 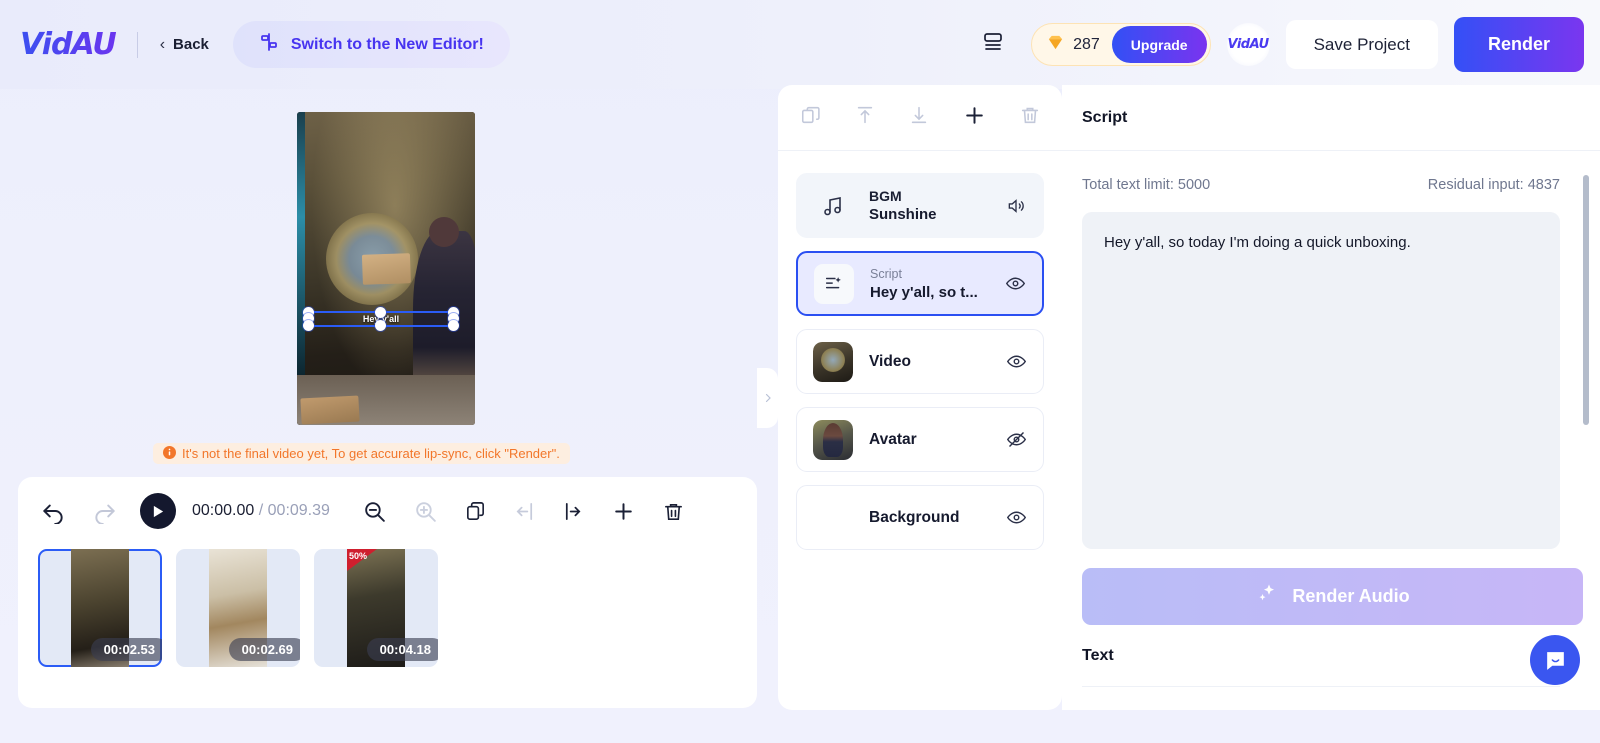 What do you see at coordinates (453, 325) in the screenshot?
I see `resize-handle-bottom-right` at bounding box center [453, 325].